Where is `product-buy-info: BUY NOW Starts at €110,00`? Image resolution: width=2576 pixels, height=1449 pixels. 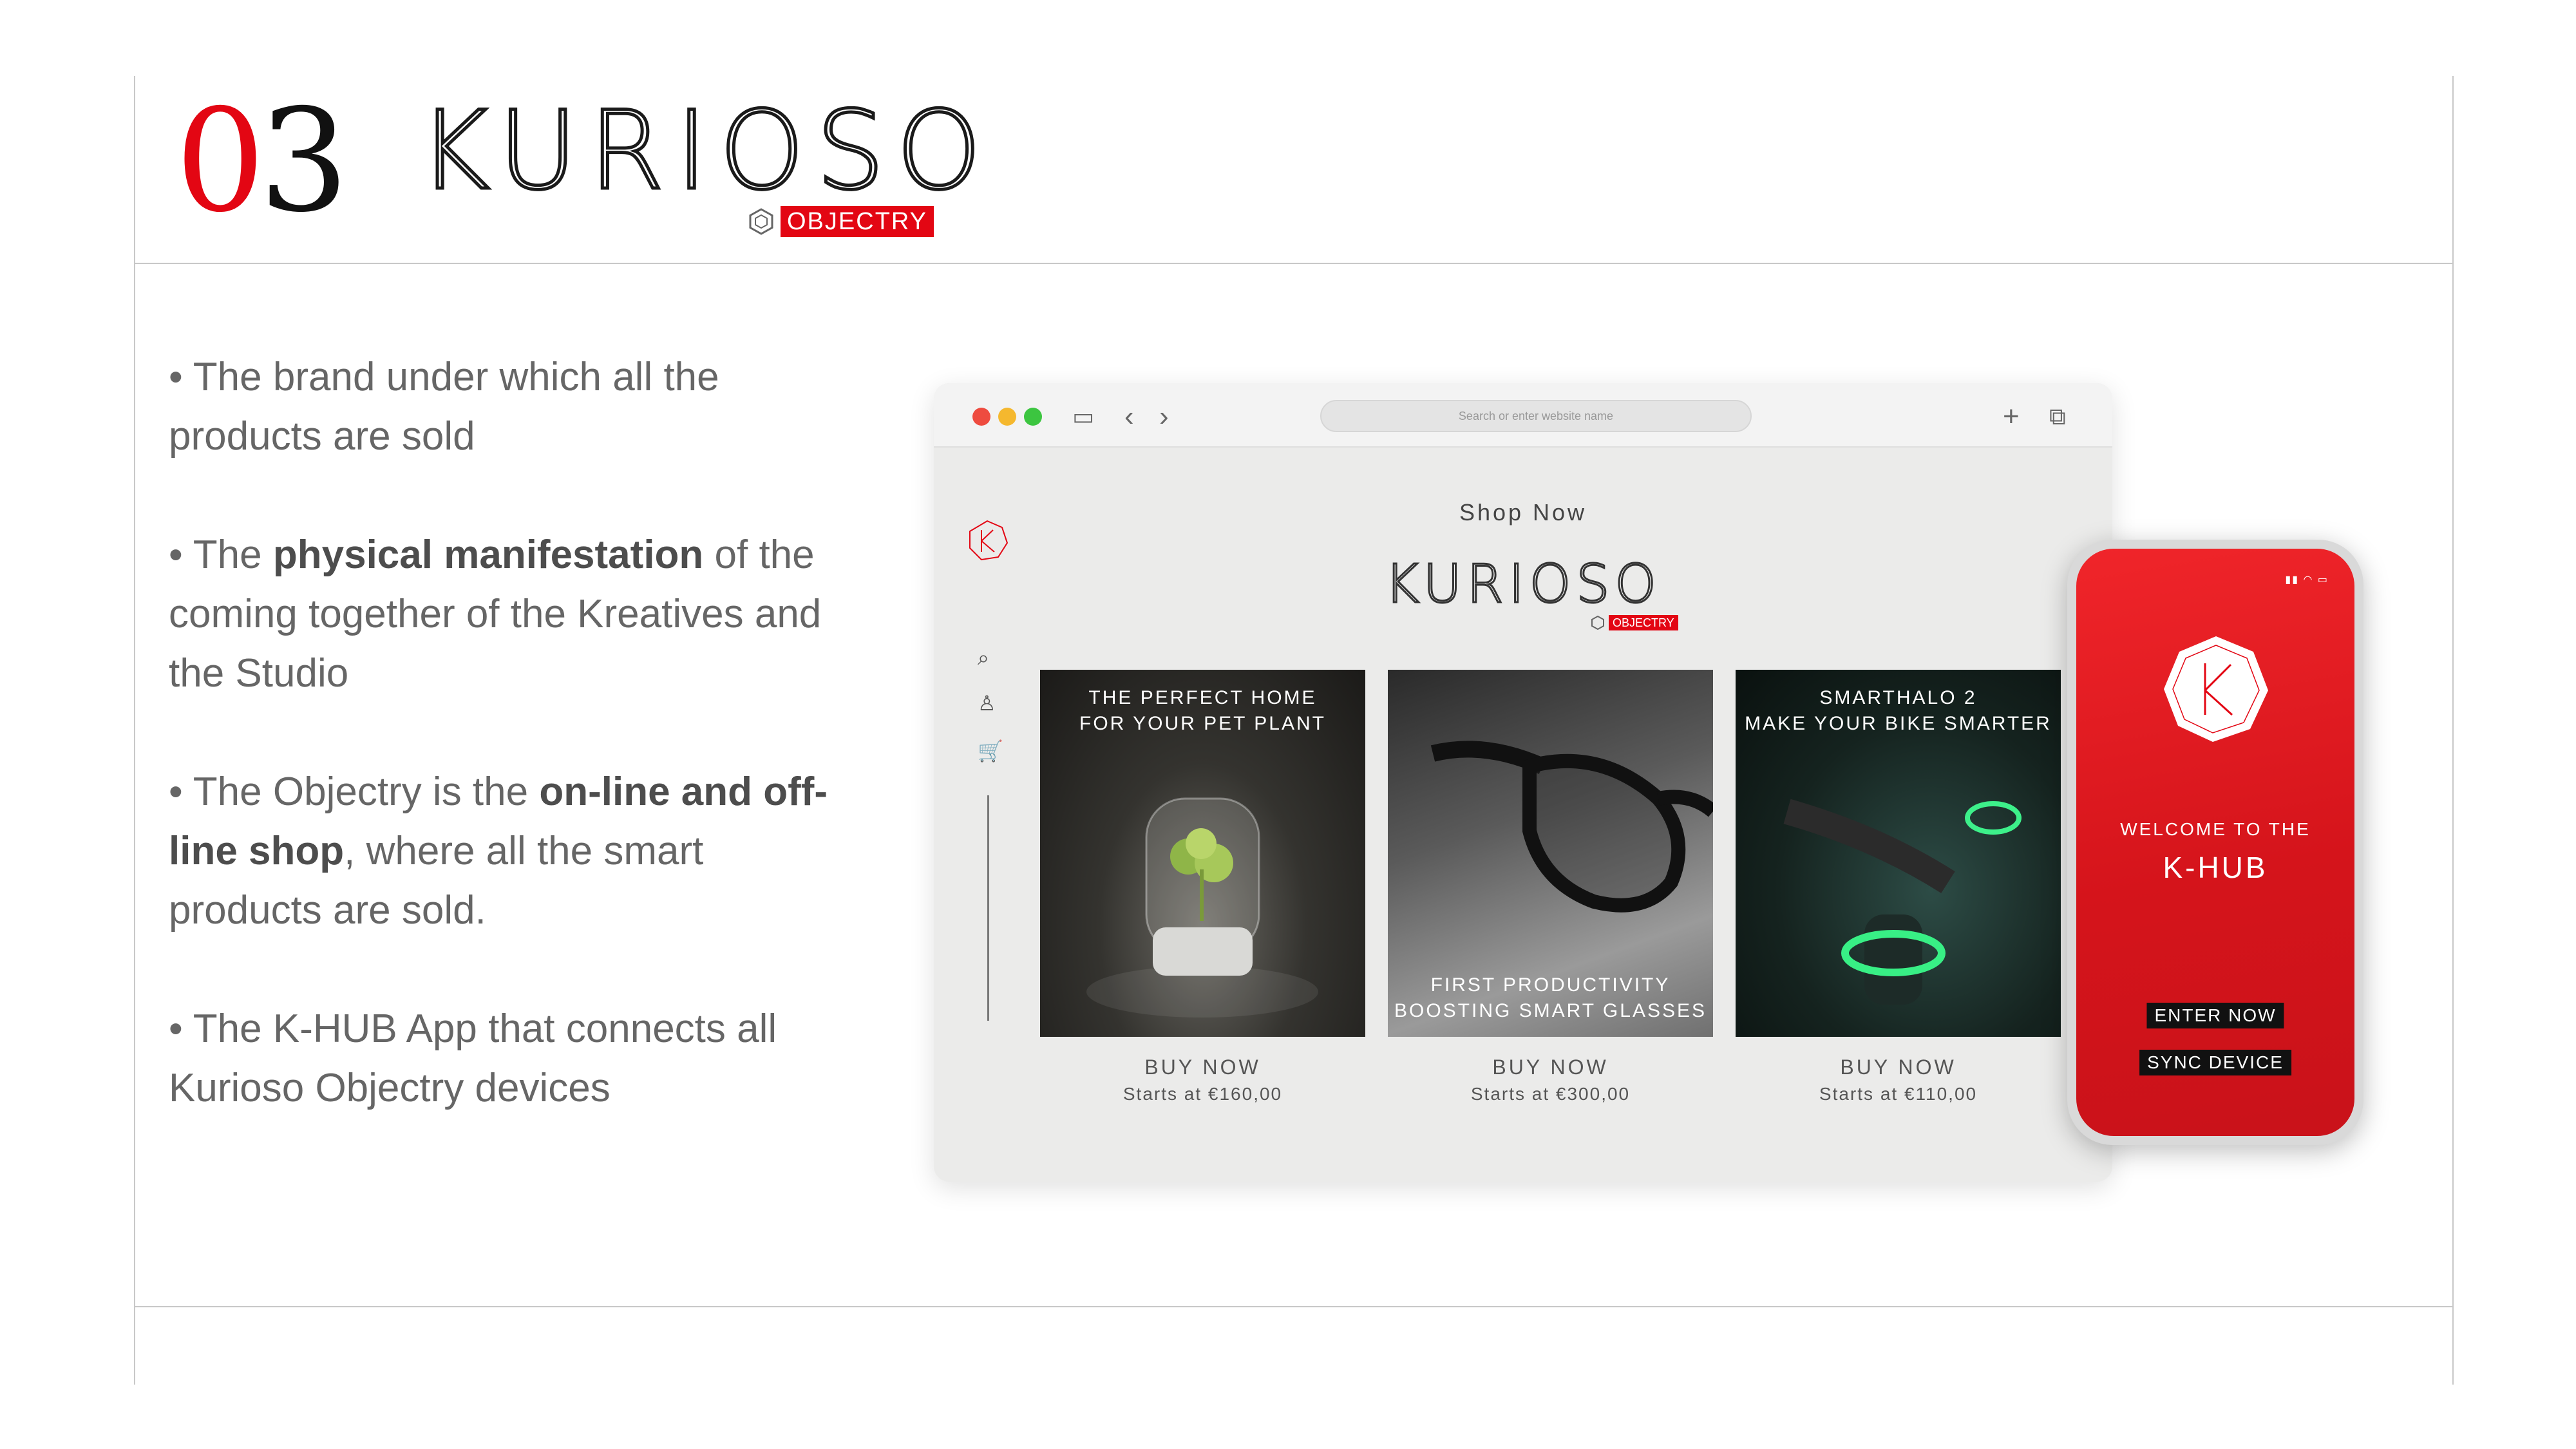
product-buy-info: BUY NOW Starts at €110,00 is located at coordinates (1898, 1080).